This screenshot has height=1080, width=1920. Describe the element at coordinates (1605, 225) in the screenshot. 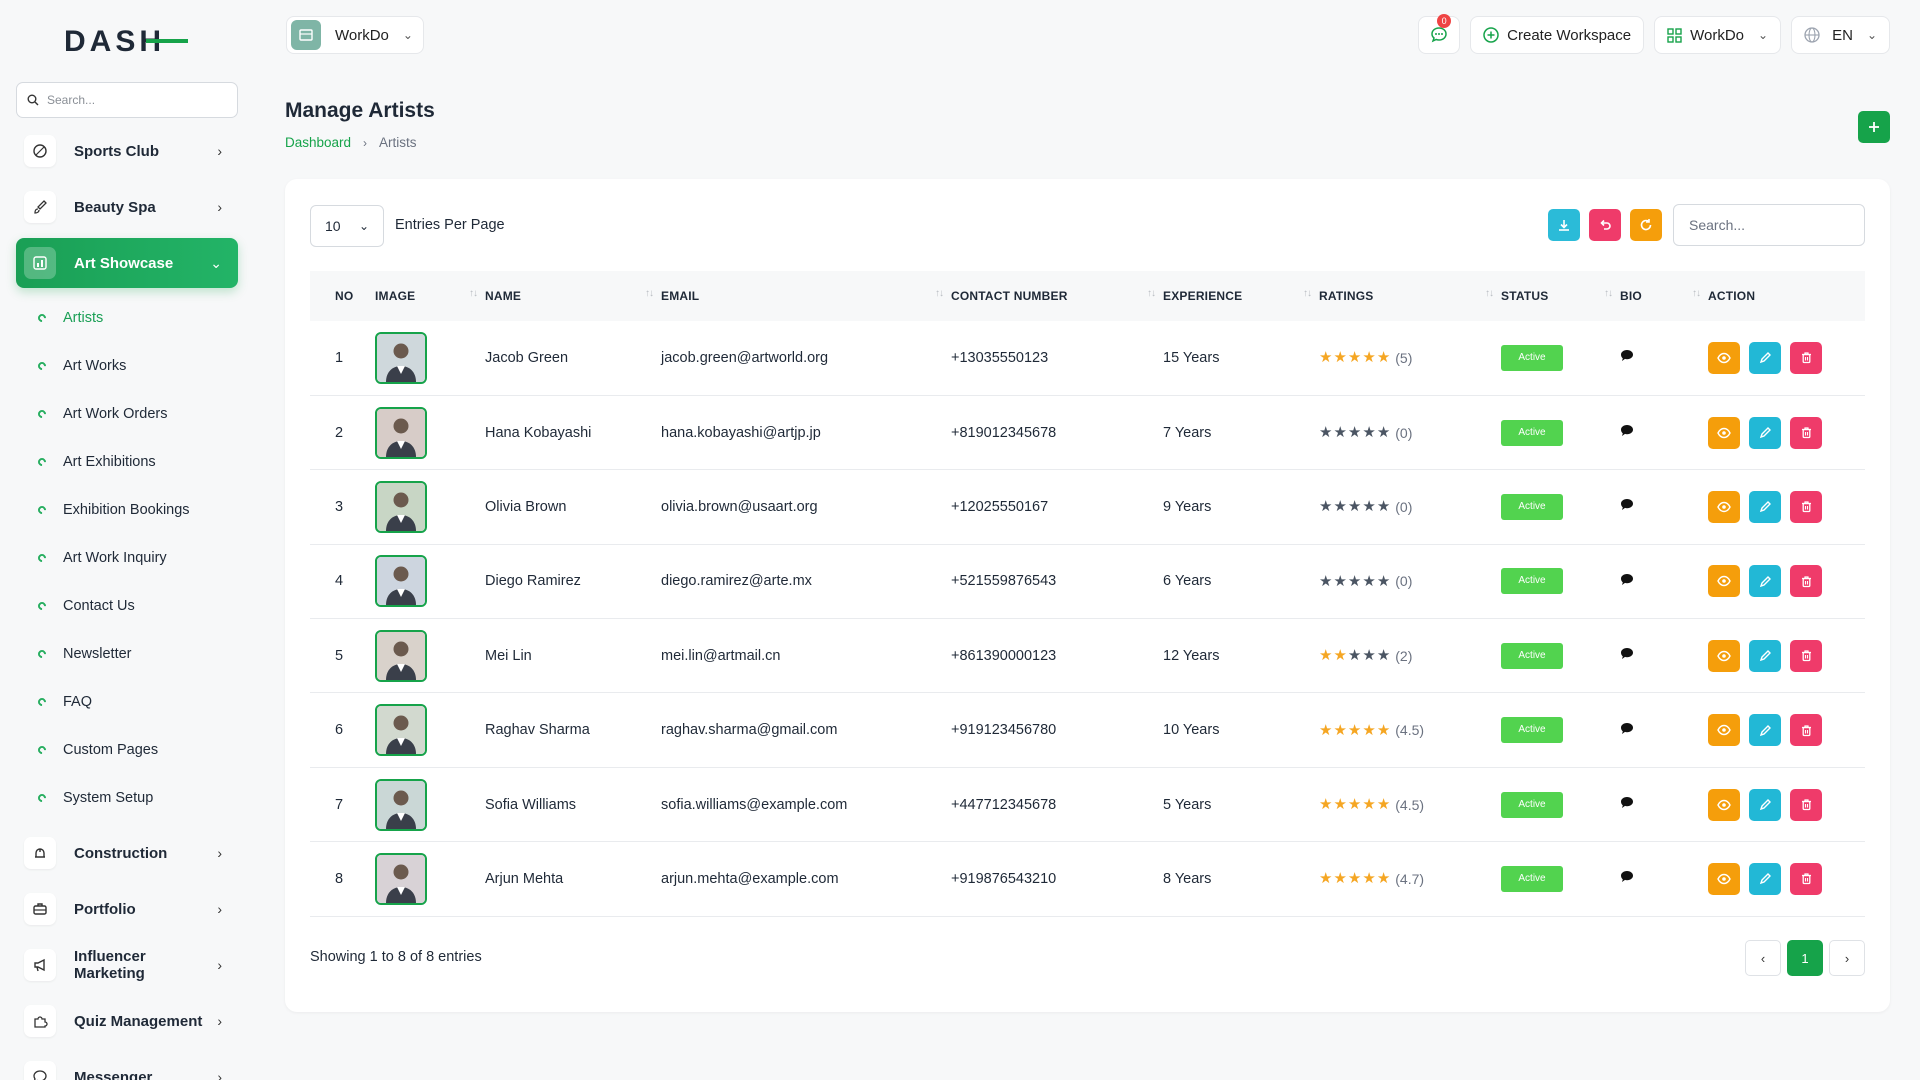

I see `reset-button` at that location.